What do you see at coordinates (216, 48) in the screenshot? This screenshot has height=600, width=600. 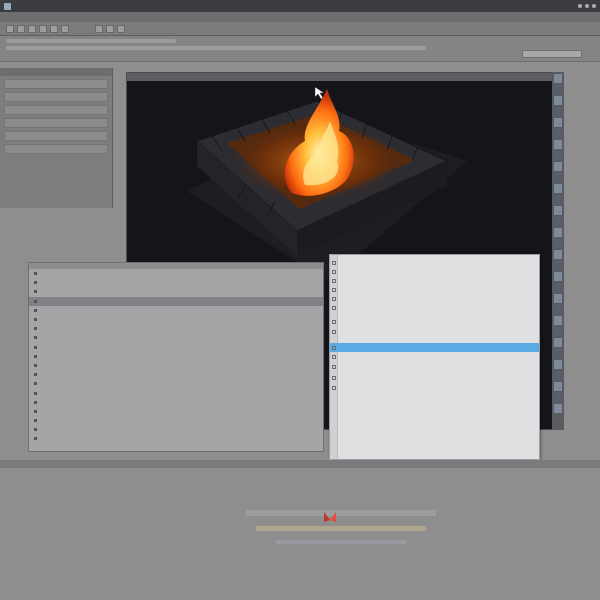 I see `toolbar-strip` at bounding box center [216, 48].